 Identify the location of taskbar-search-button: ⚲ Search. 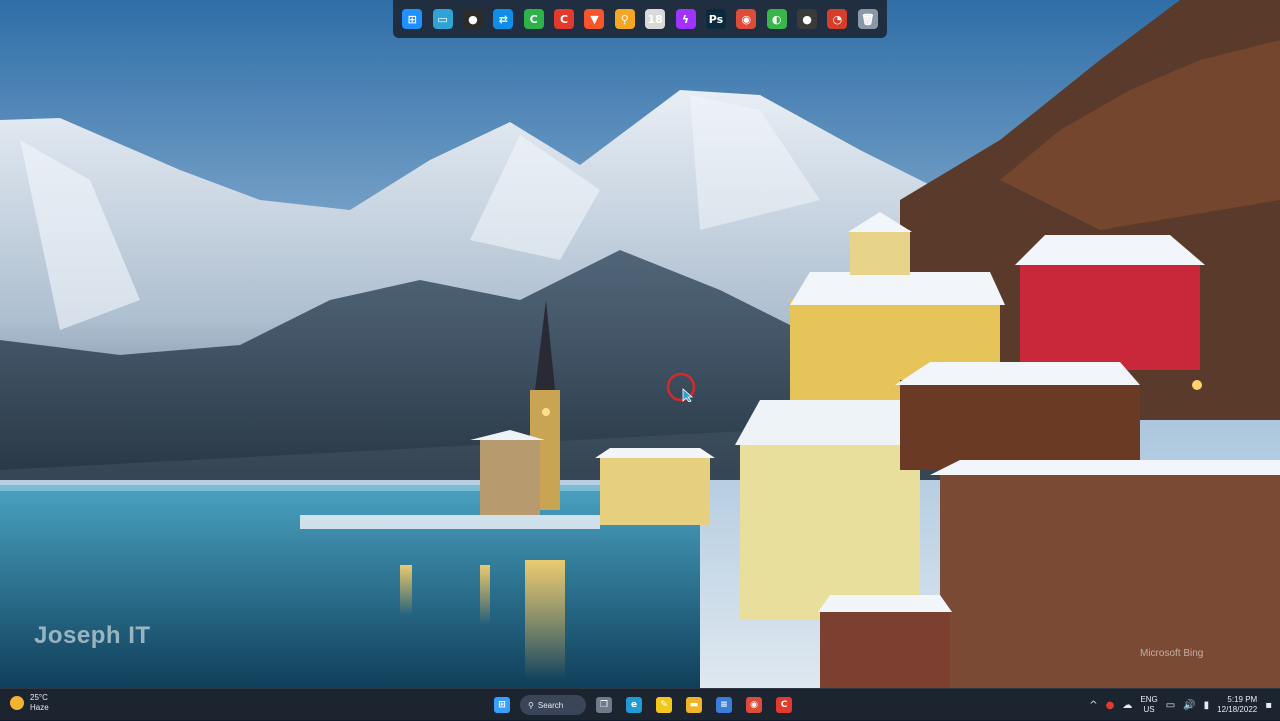
(553, 705).